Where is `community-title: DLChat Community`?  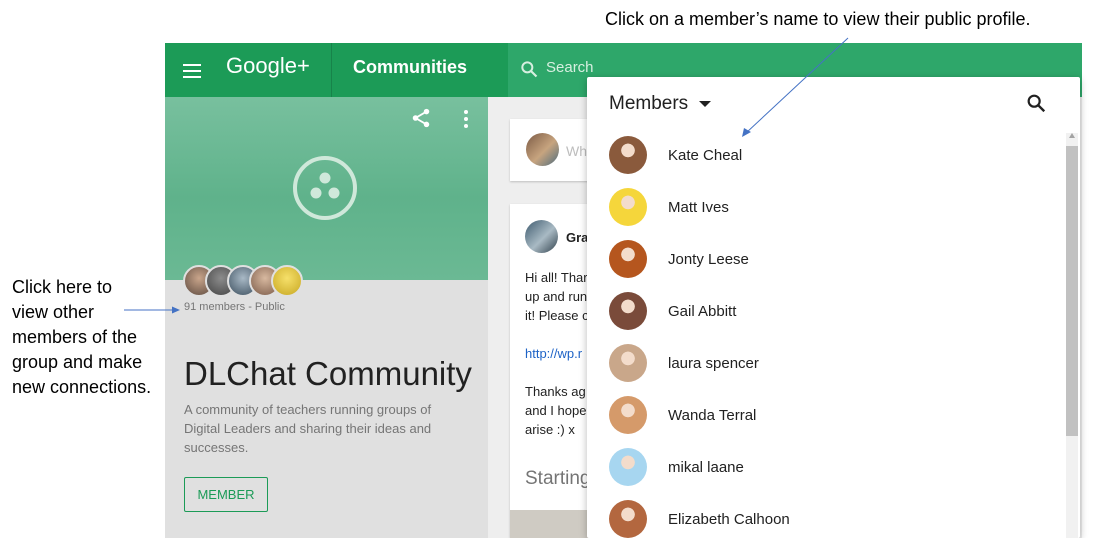
community-title: DLChat Community is located at coordinates (328, 373).